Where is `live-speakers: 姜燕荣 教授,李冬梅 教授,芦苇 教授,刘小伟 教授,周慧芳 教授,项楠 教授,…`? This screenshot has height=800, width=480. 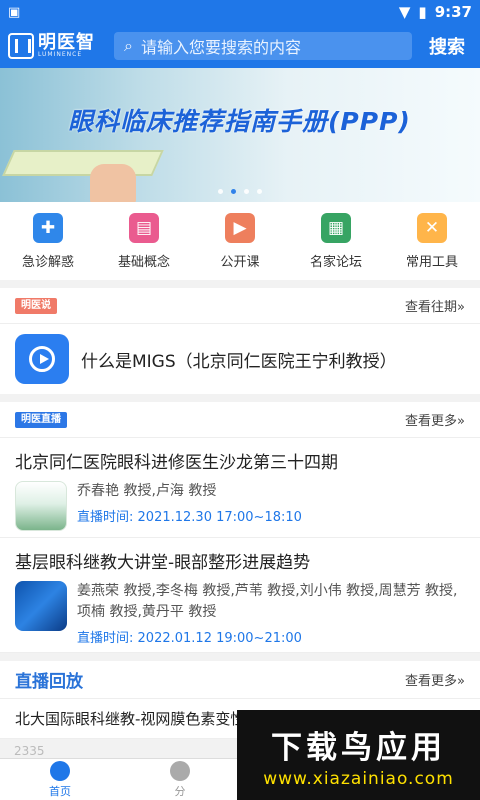 live-speakers: 姜燕荣 教授,李冬梅 教授,芦苇 教授,刘小伟 教授,周慧芳 教授,项楠 教授,… is located at coordinates (267, 601).